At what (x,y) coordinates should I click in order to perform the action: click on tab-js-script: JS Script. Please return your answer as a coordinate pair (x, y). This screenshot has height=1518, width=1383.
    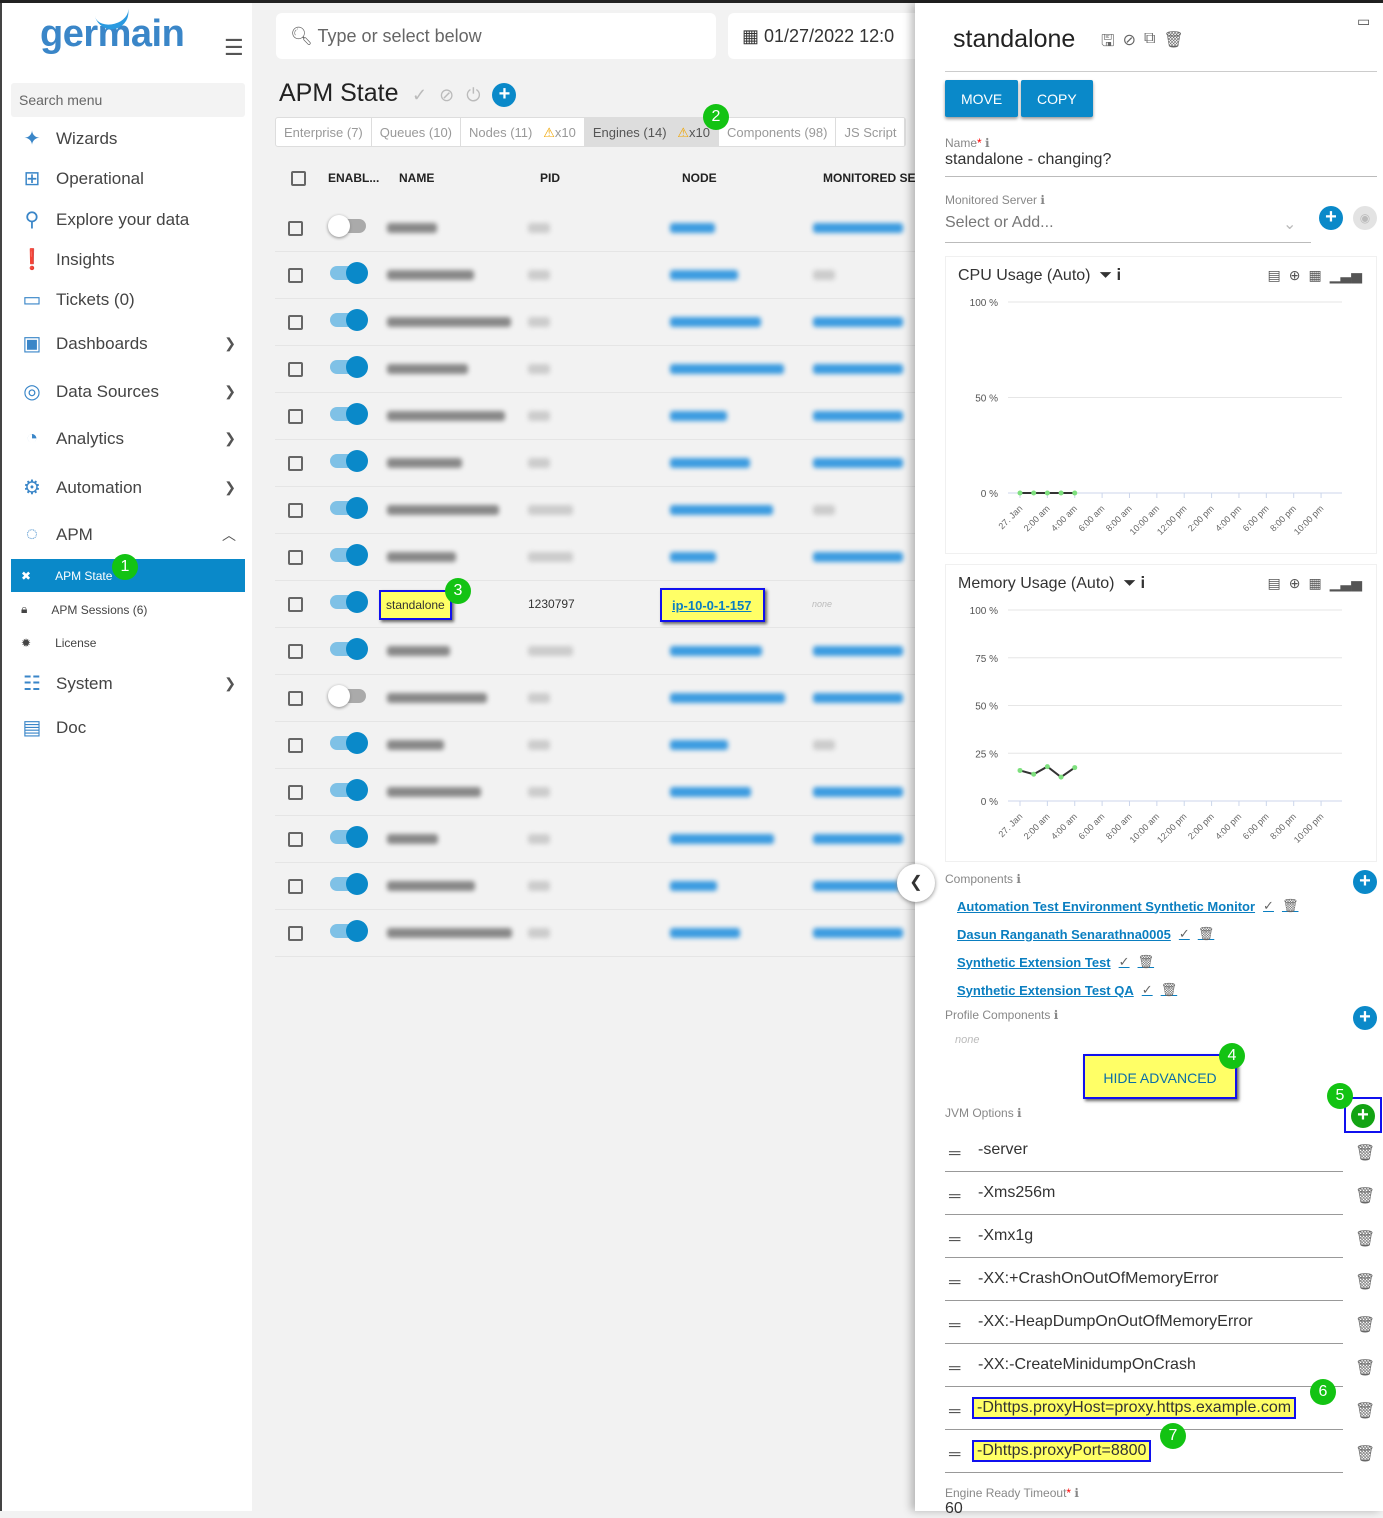
    Looking at the image, I should click on (871, 132).